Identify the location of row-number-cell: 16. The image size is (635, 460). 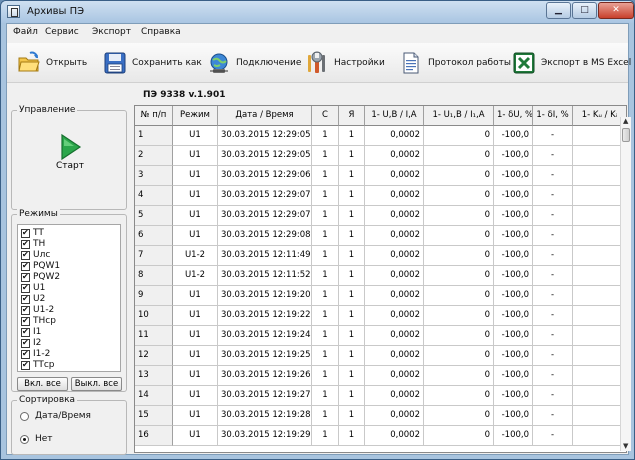
(154, 436).